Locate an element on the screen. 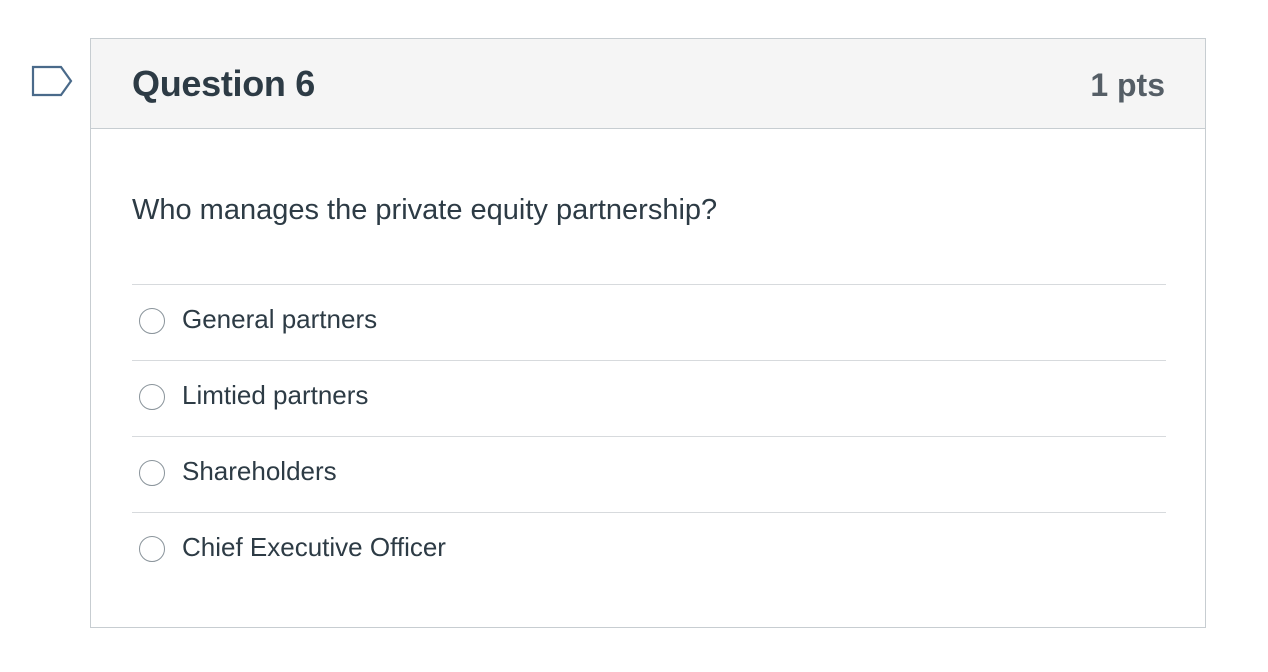  answer-option: Limtied partners is located at coordinates (649, 398).